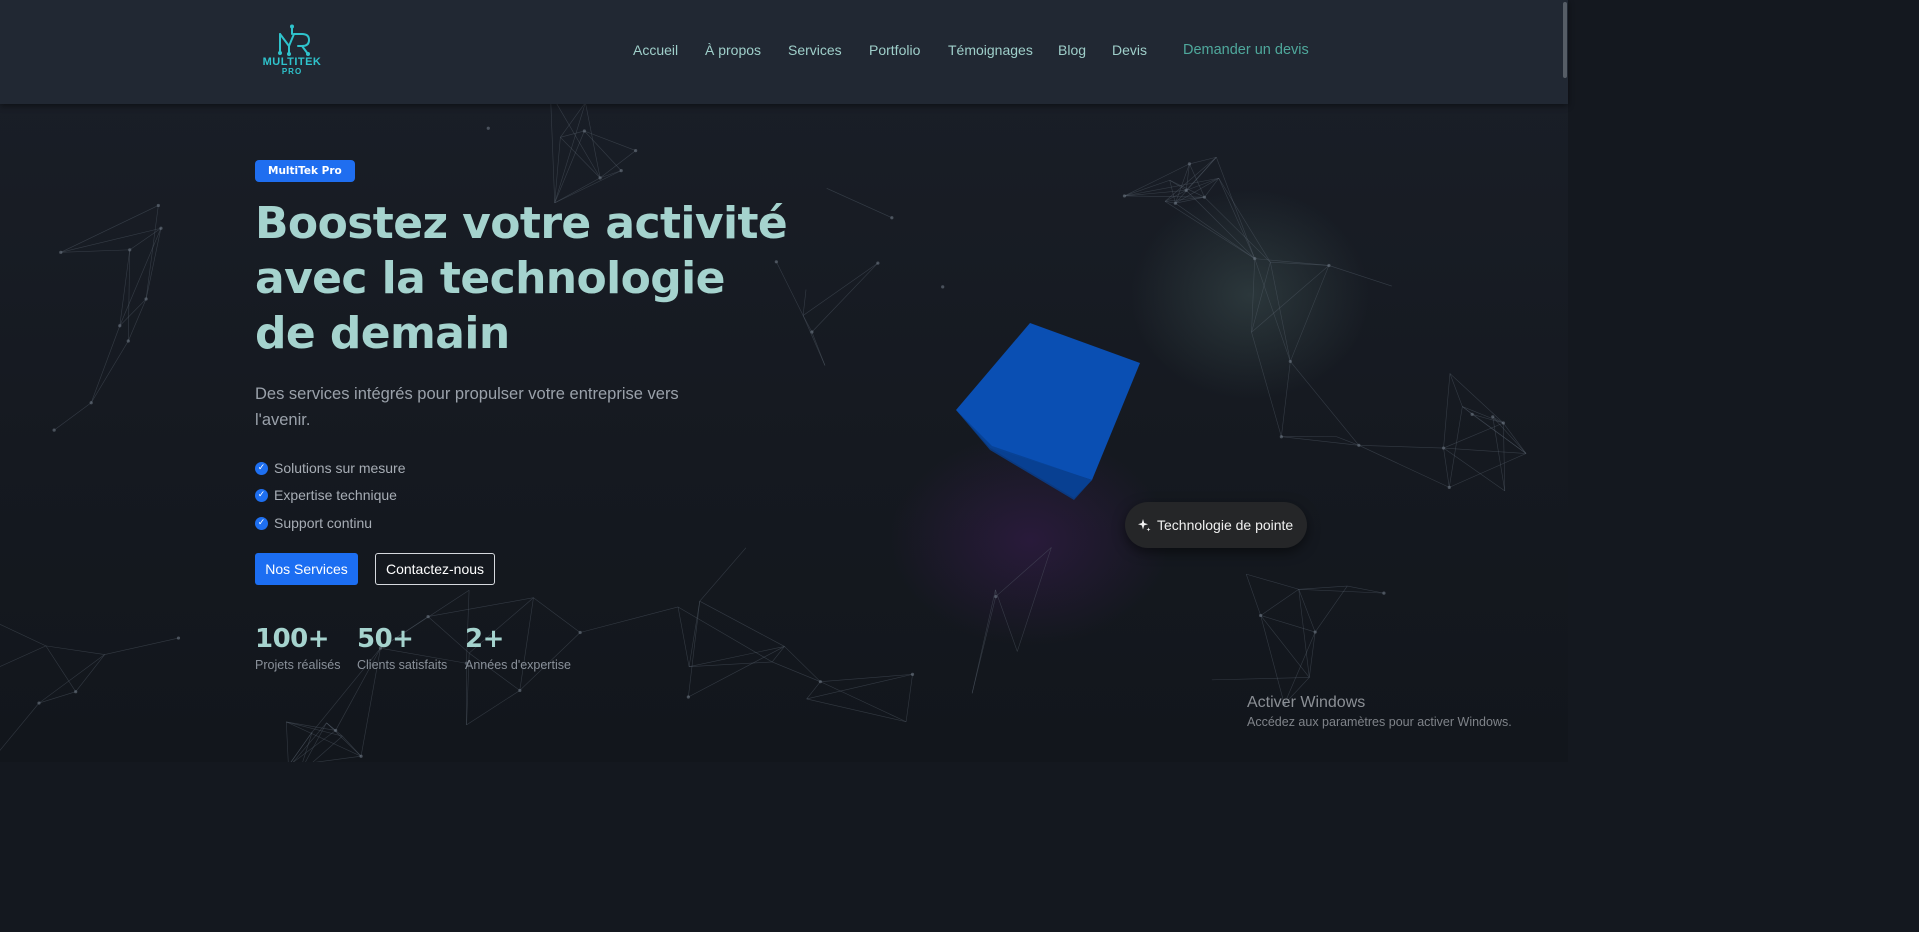 This screenshot has width=1919, height=932. I want to click on stat-value: 50+, so click(385, 639).